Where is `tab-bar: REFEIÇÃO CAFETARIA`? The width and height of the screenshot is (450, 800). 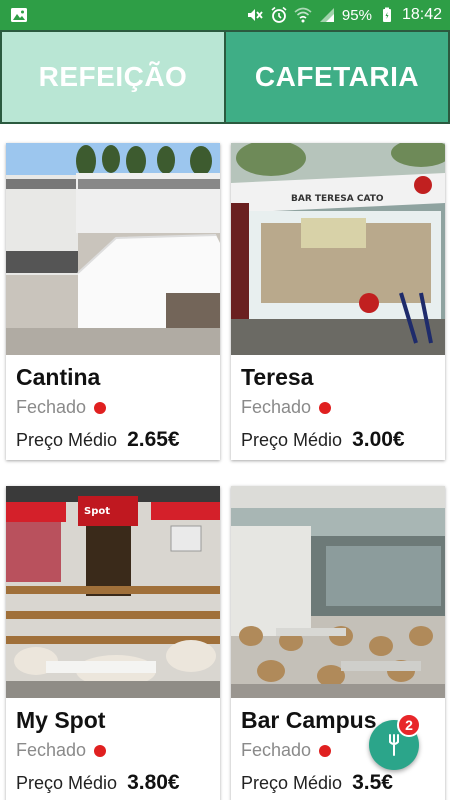
tab-bar: REFEIÇÃO CAFETARIA is located at coordinates (225, 77).